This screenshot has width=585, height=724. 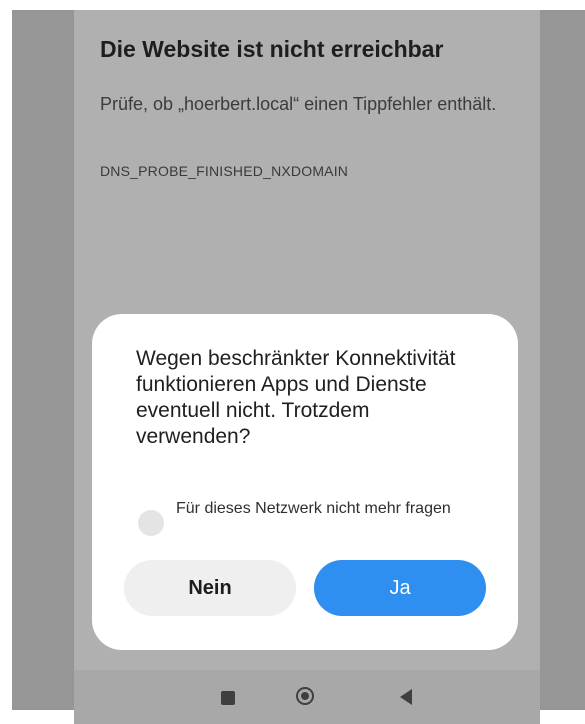 What do you see at coordinates (272, 49) in the screenshot?
I see `page-title: Die Website ist nicht erreichbar` at bounding box center [272, 49].